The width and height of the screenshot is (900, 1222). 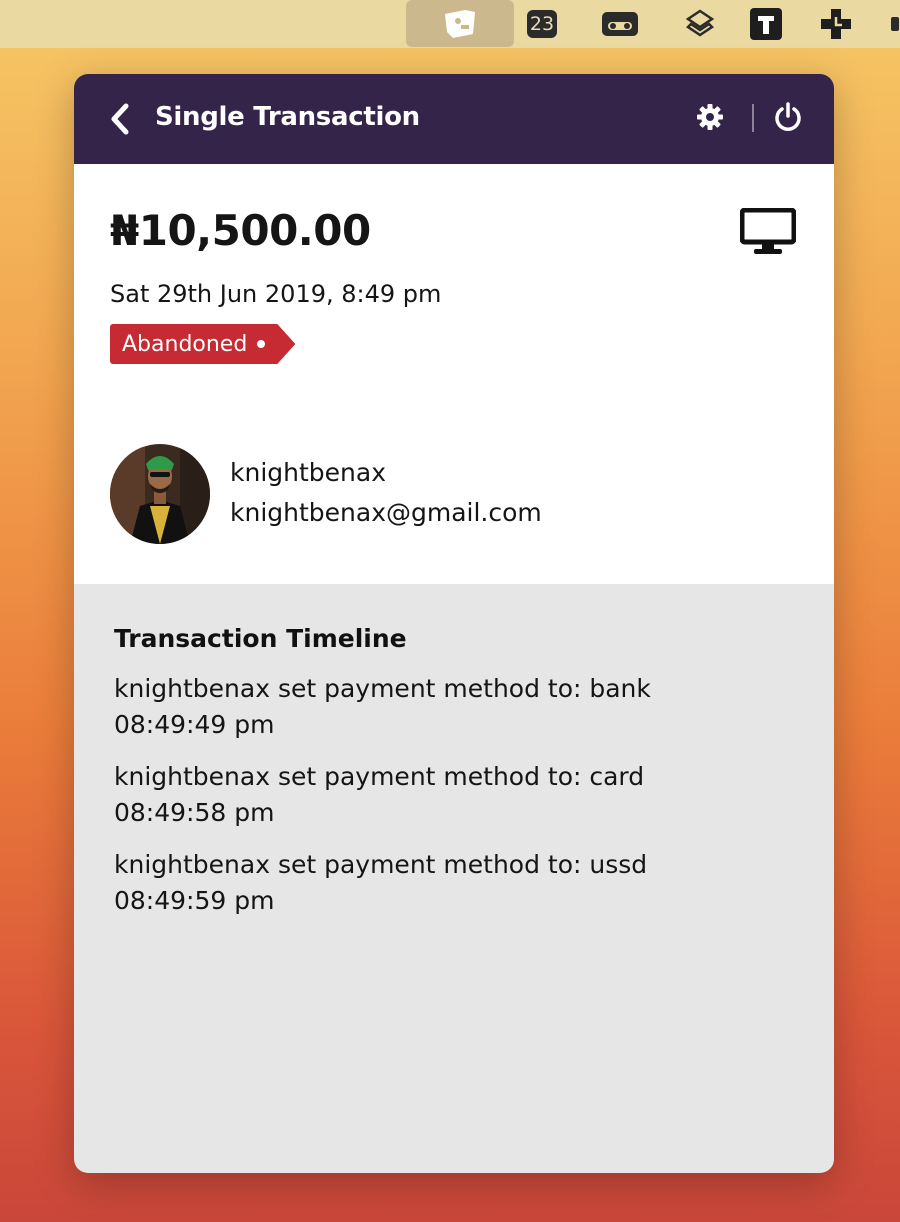 What do you see at coordinates (454, 119) in the screenshot?
I see `panel-header: Single Transaction` at bounding box center [454, 119].